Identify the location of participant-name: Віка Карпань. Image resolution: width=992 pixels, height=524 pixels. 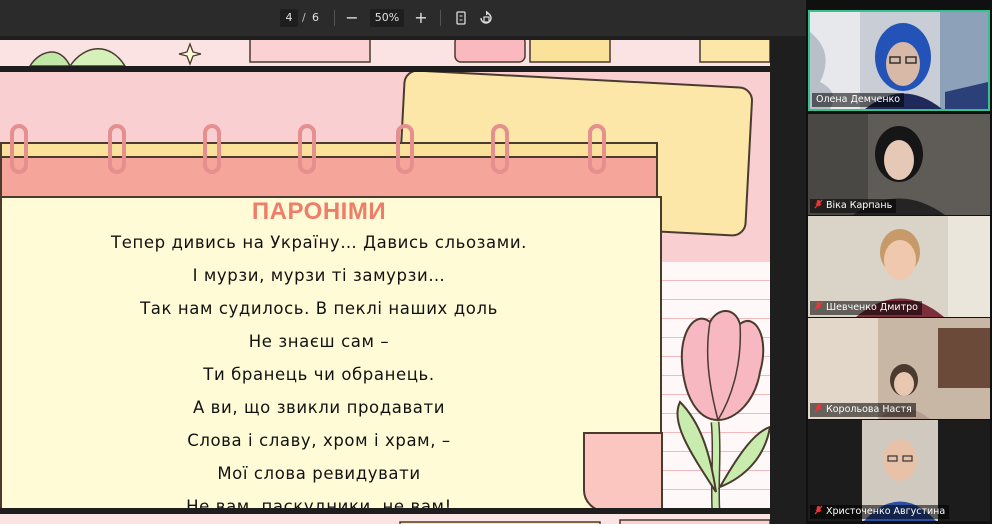
(853, 206).